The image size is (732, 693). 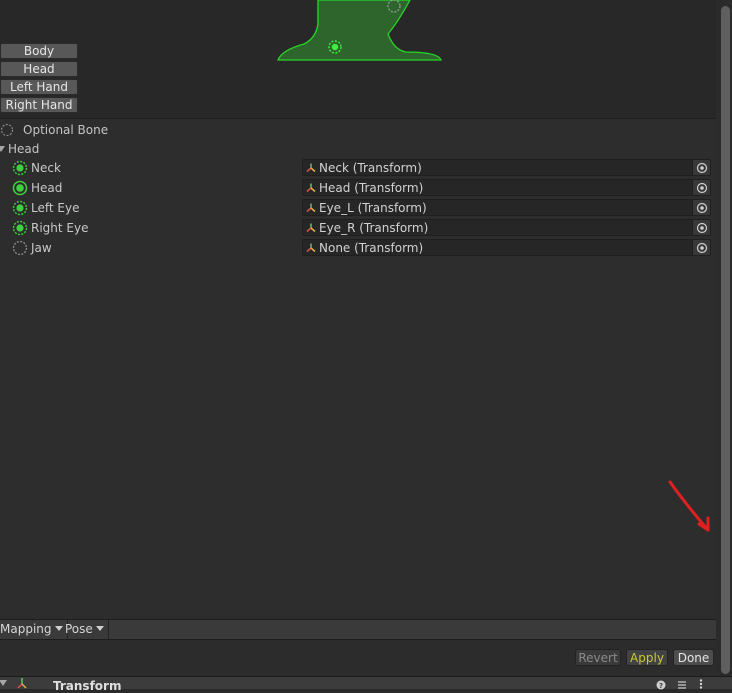 I want to click on field-value: Eye_L (Transform), so click(x=373, y=208).